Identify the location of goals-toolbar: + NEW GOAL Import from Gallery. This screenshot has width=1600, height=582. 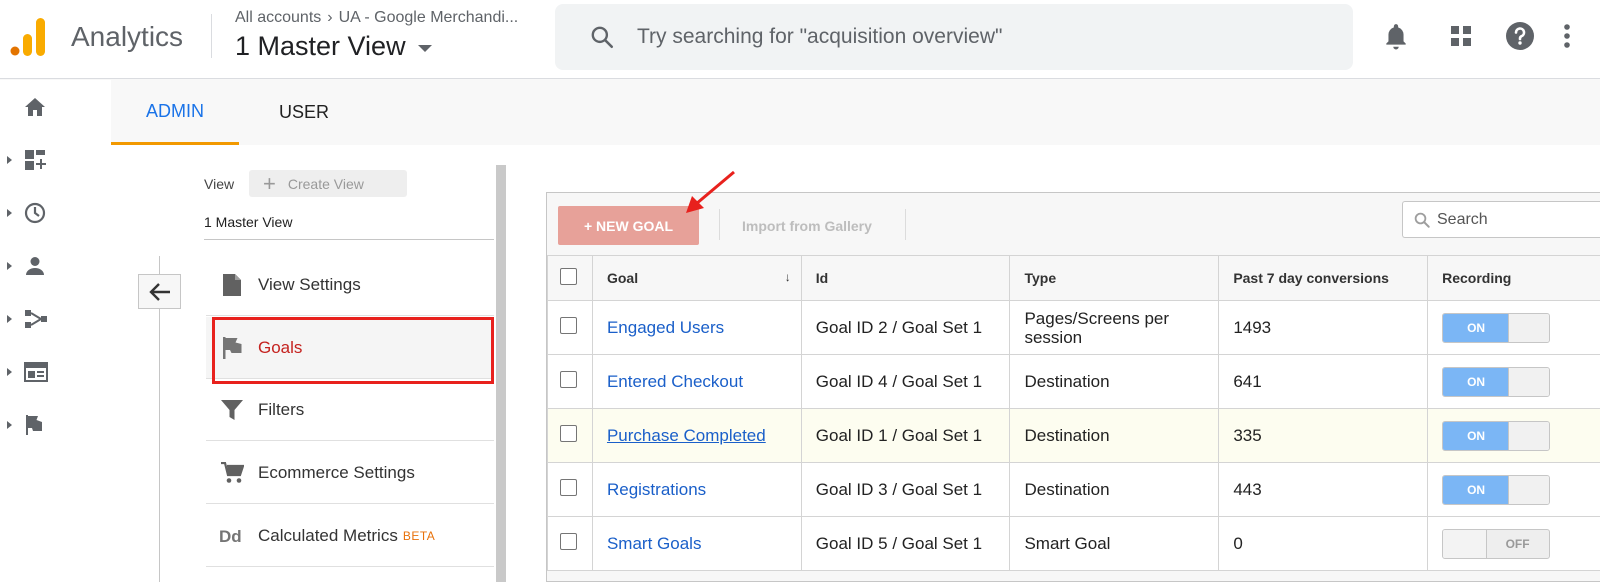
(1073, 224).